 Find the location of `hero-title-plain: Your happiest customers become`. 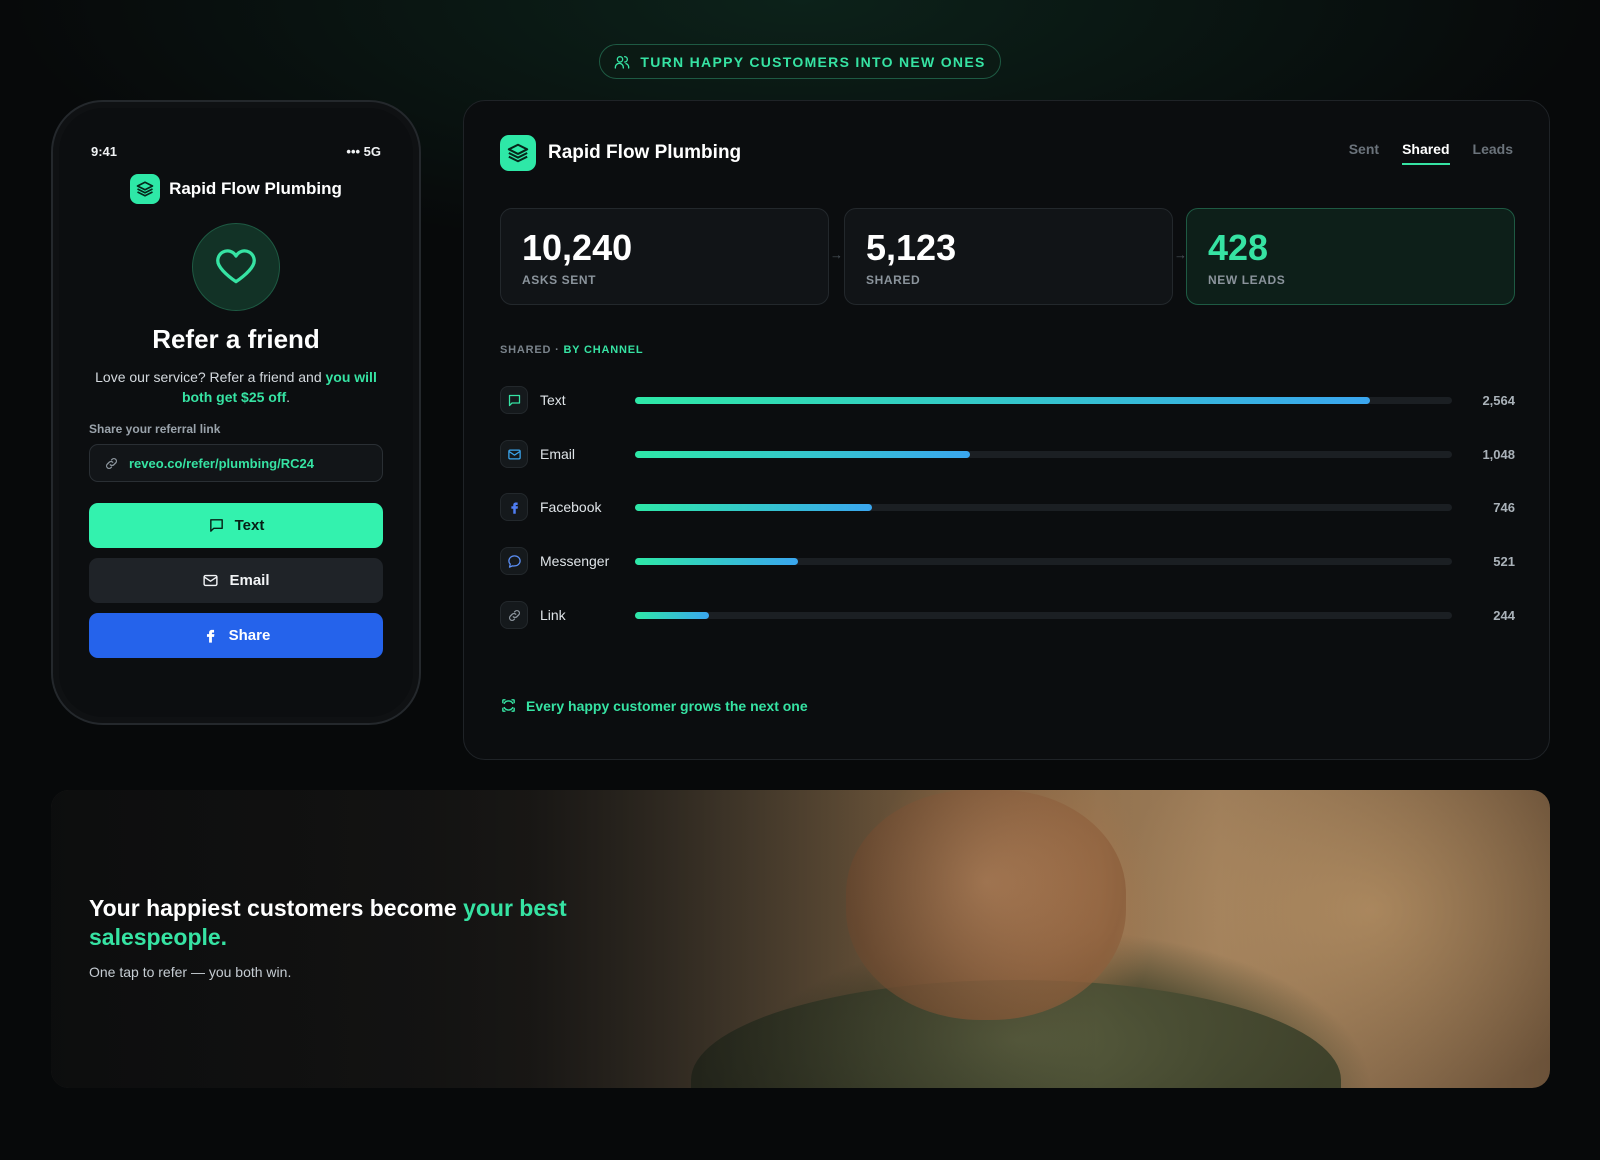

hero-title-plain: Your happiest customers become is located at coordinates (276, 908).